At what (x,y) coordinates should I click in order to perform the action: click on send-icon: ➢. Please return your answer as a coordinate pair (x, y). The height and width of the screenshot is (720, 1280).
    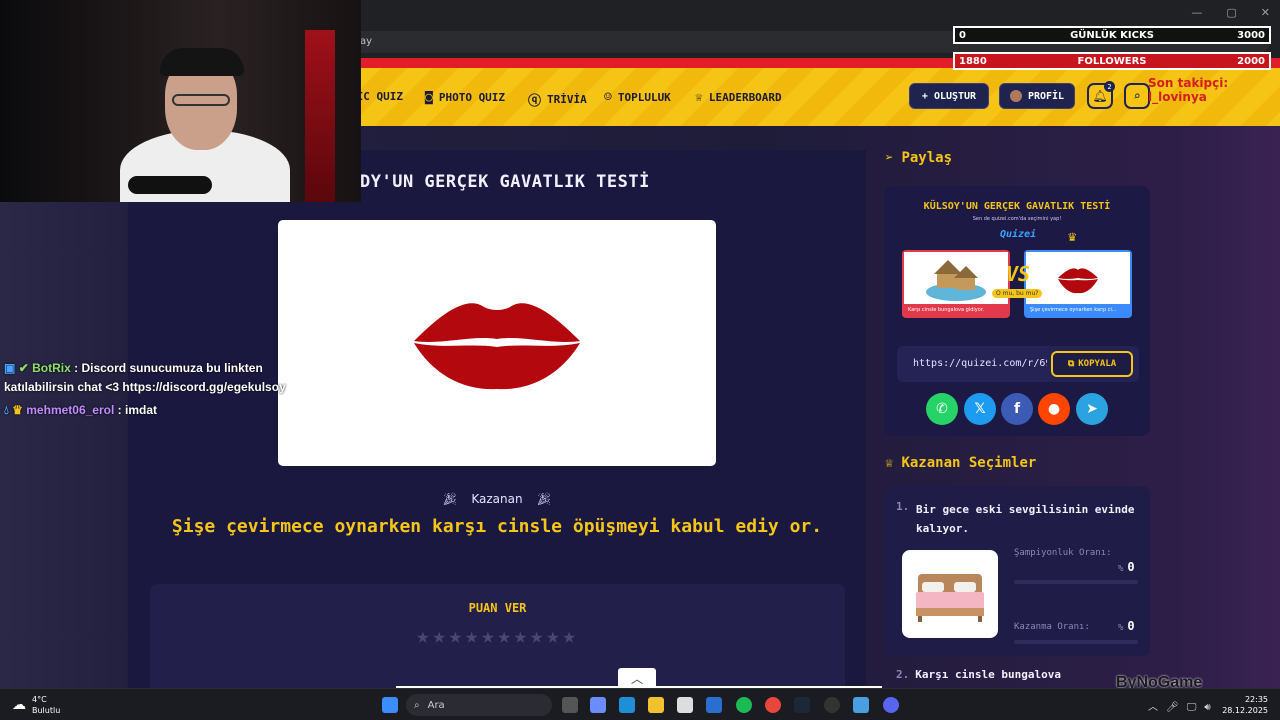
    Looking at the image, I should click on (889, 158).